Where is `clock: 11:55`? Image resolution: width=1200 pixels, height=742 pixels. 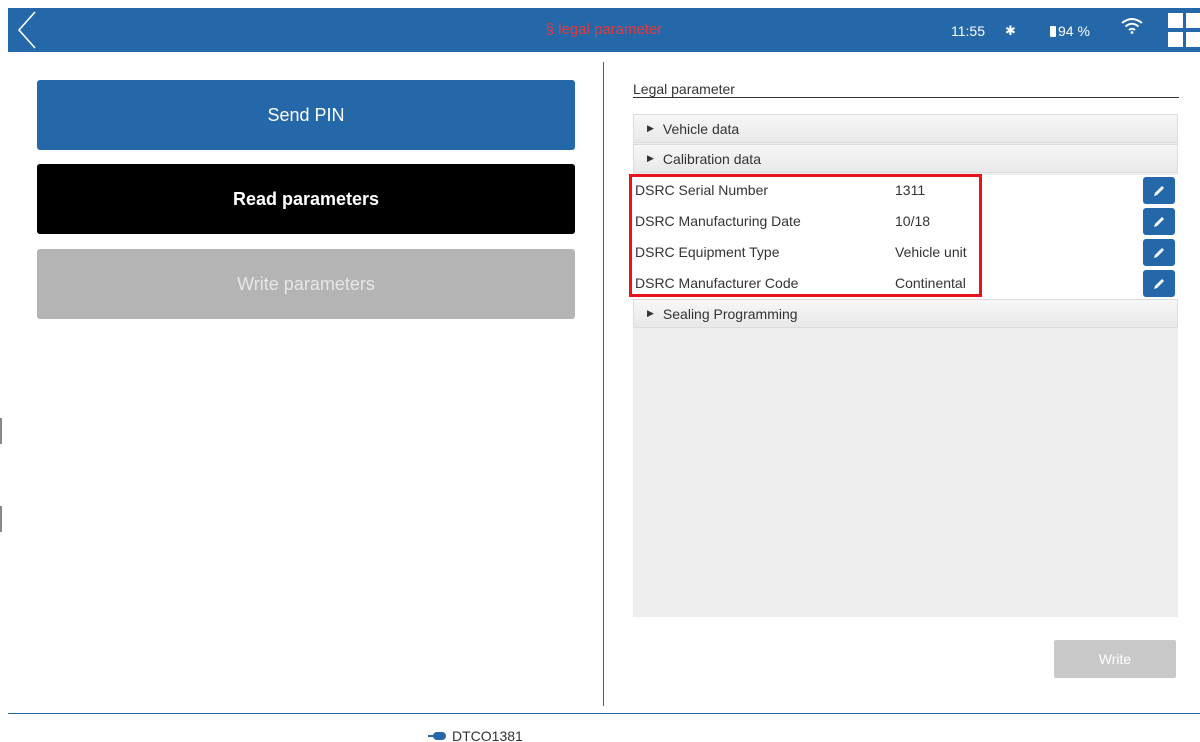 clock: 11:55 is located at coordinates (968, 31).